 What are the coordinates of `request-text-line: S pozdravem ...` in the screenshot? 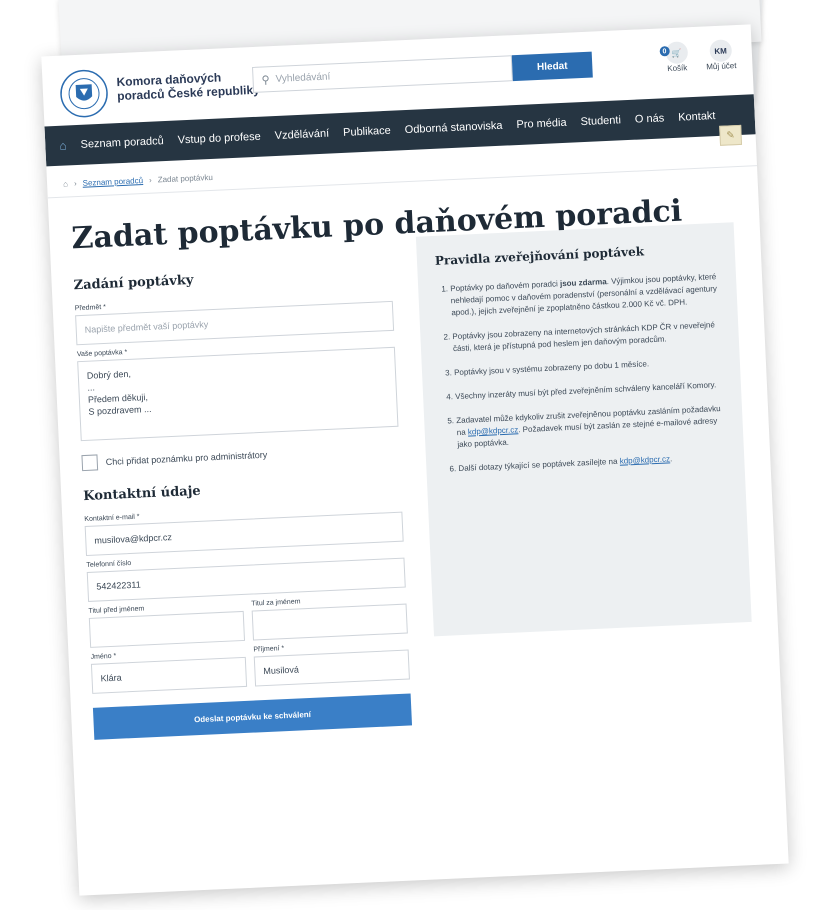 It's located at (120, 410).